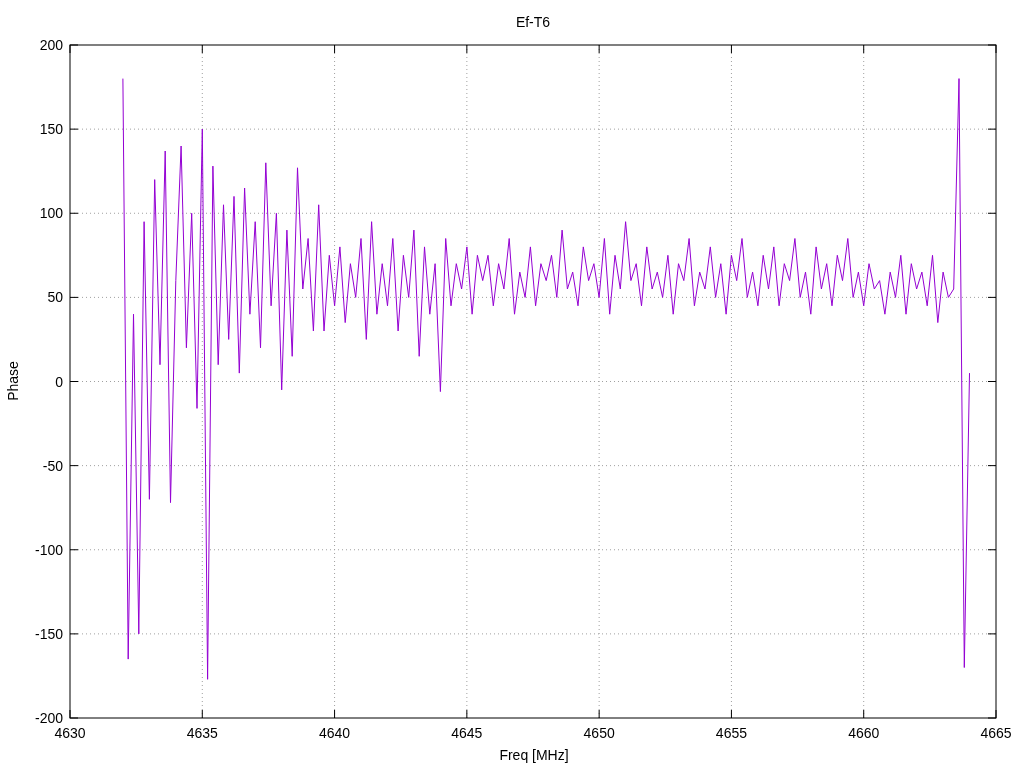 The image size is (1024, 768). Describe the element at coordinates (48, 549) in the screenshot. I see `y-tick-label: -100` at that location.